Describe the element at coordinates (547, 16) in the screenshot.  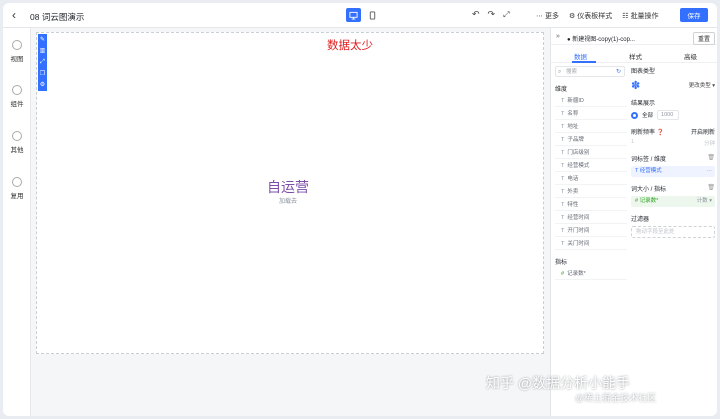
I see `more-button: ⋯ 更多` at that location.